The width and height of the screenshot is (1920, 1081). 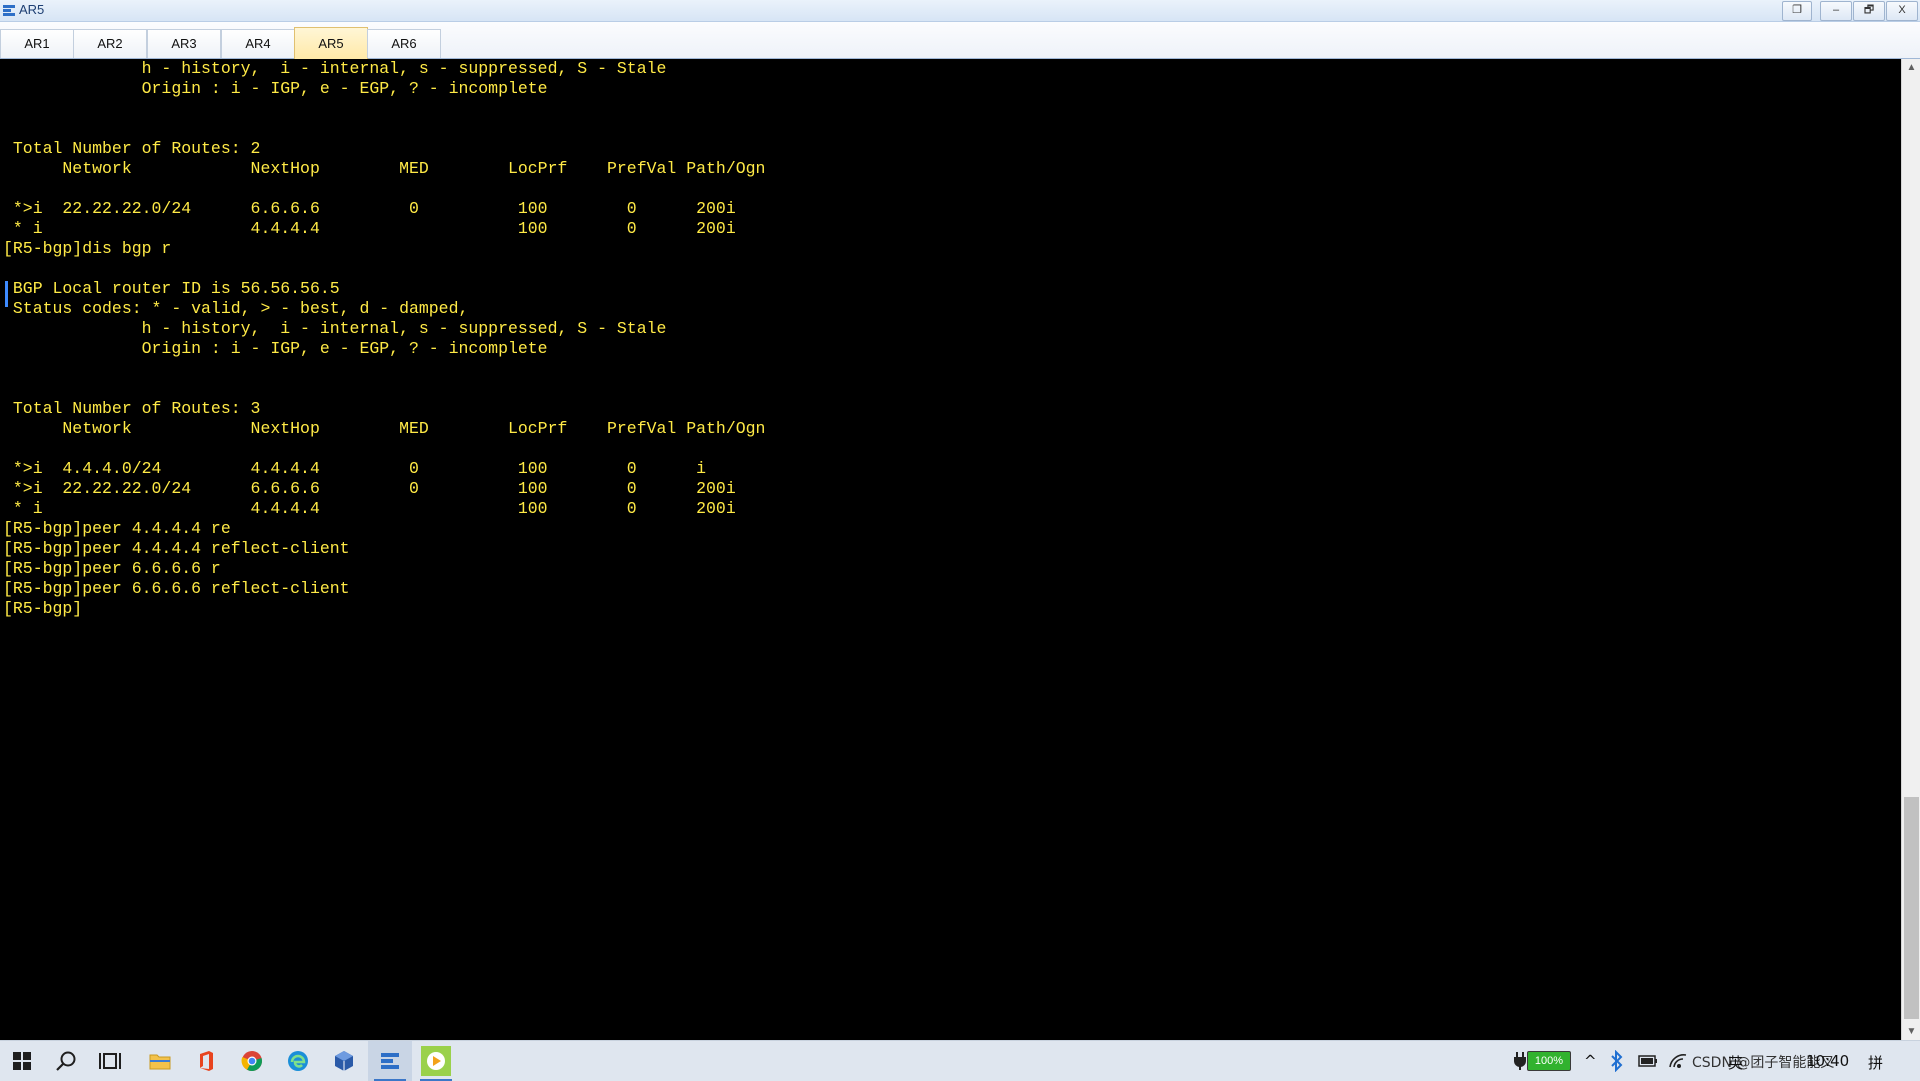 I want to click on terminal-line: BGP Local router ID is 56.56.56.5, so click(x=171, y=288).